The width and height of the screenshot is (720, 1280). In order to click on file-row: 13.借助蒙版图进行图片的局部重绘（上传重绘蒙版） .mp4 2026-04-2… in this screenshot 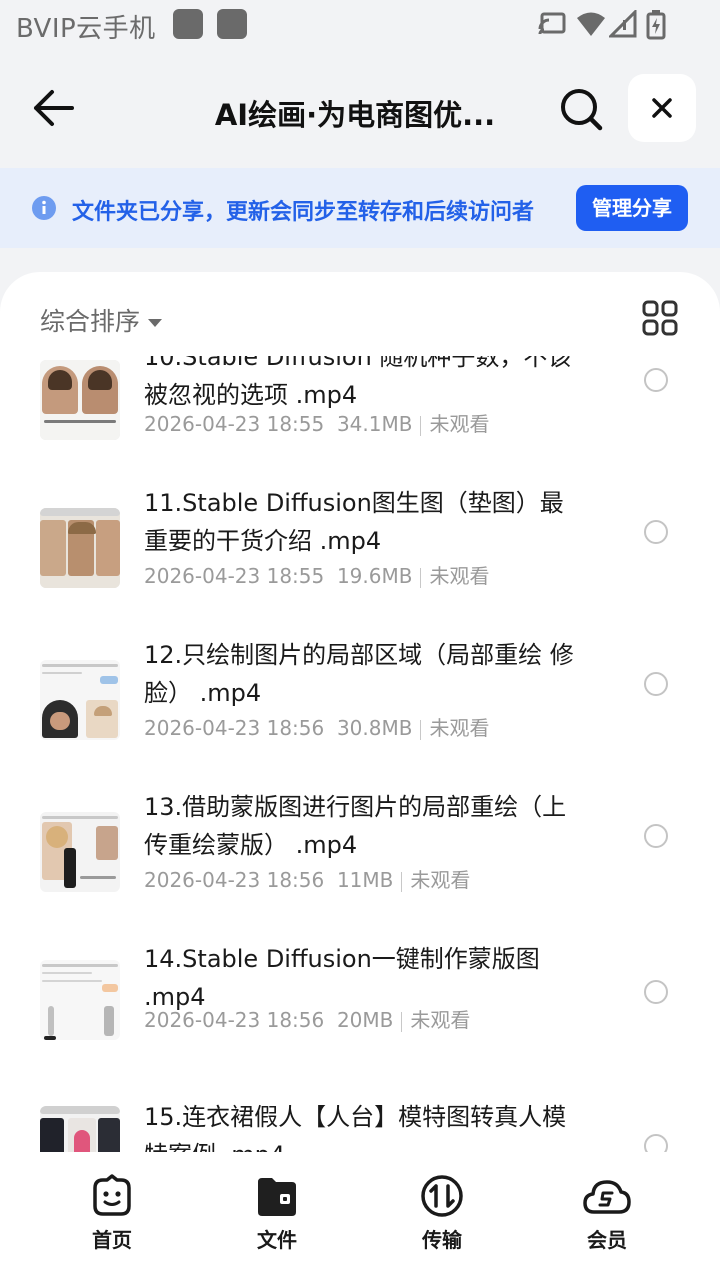, I will do `click(360, 869)`.